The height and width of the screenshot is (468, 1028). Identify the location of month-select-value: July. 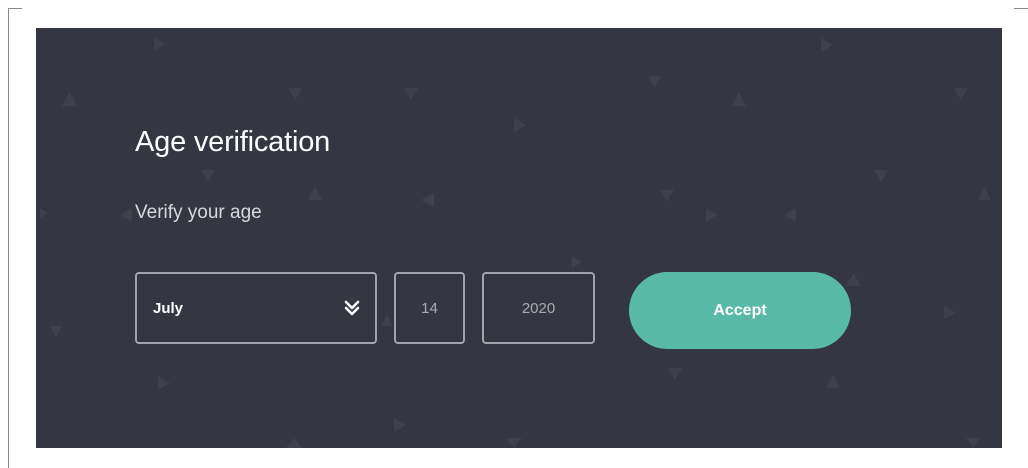
(168, 308).